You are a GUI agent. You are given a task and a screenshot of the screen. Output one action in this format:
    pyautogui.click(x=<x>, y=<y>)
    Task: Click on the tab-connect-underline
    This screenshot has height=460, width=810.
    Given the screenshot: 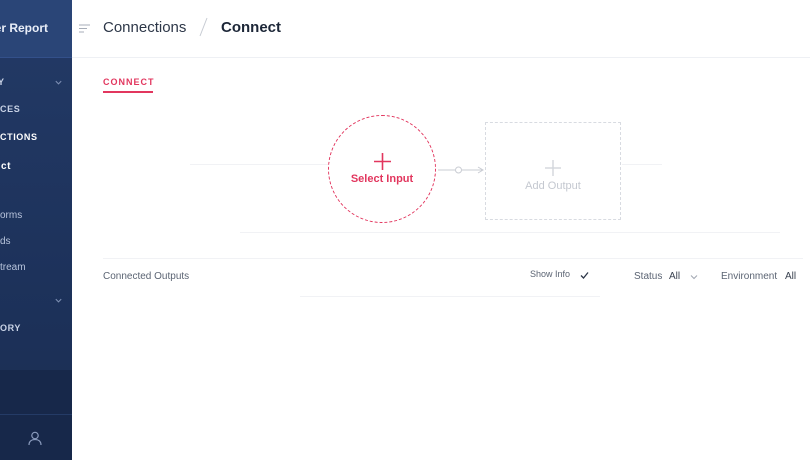 What is the action you would take?
    pyautogui.click(x=128, y=92)
    